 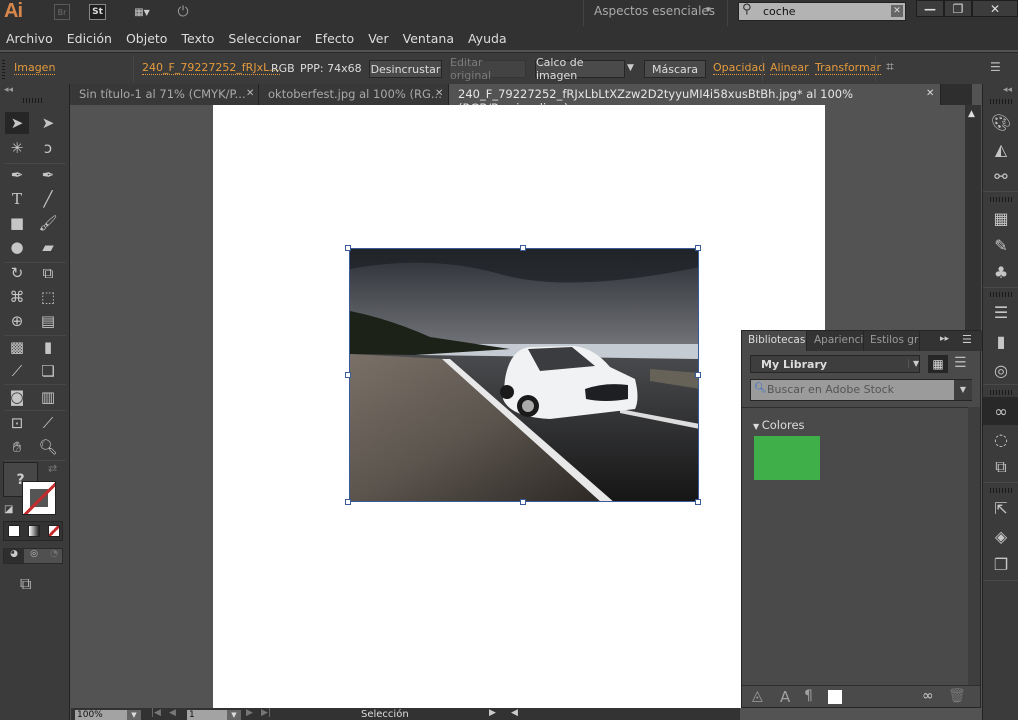 I want to click on none-button, so click(x=54, y=531).